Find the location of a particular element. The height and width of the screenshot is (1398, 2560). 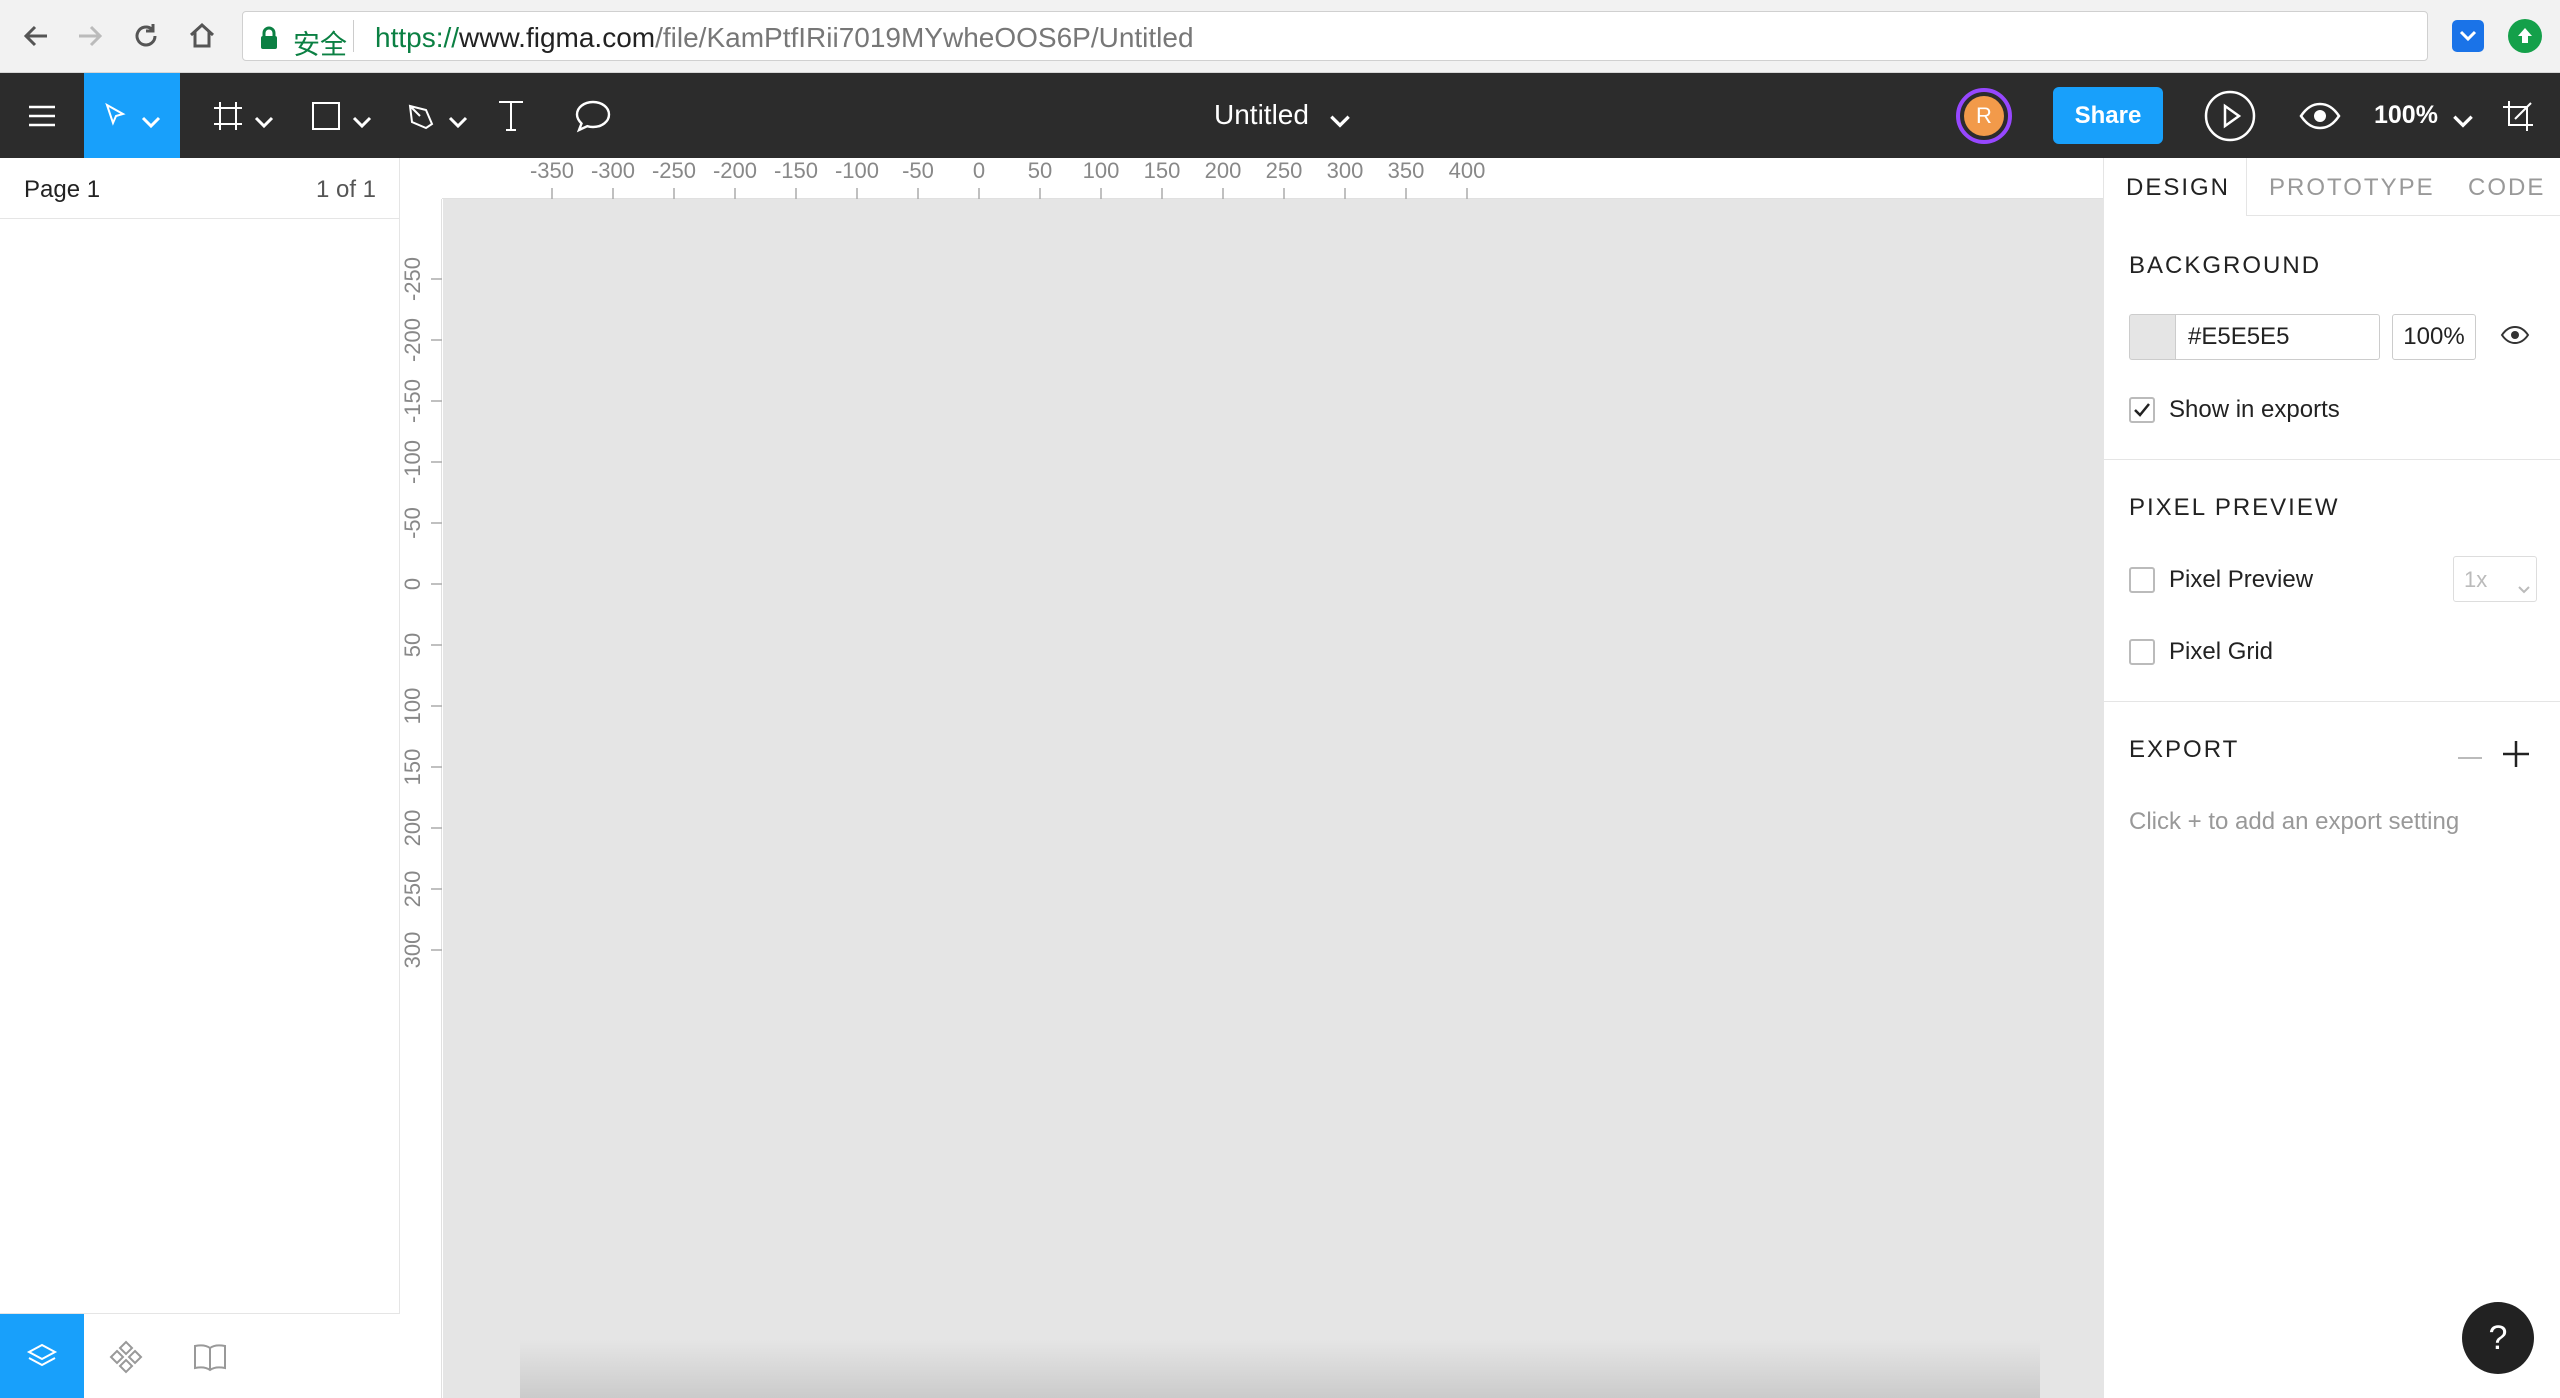

url-scheme: https:// is located at coordinates (417, 37).